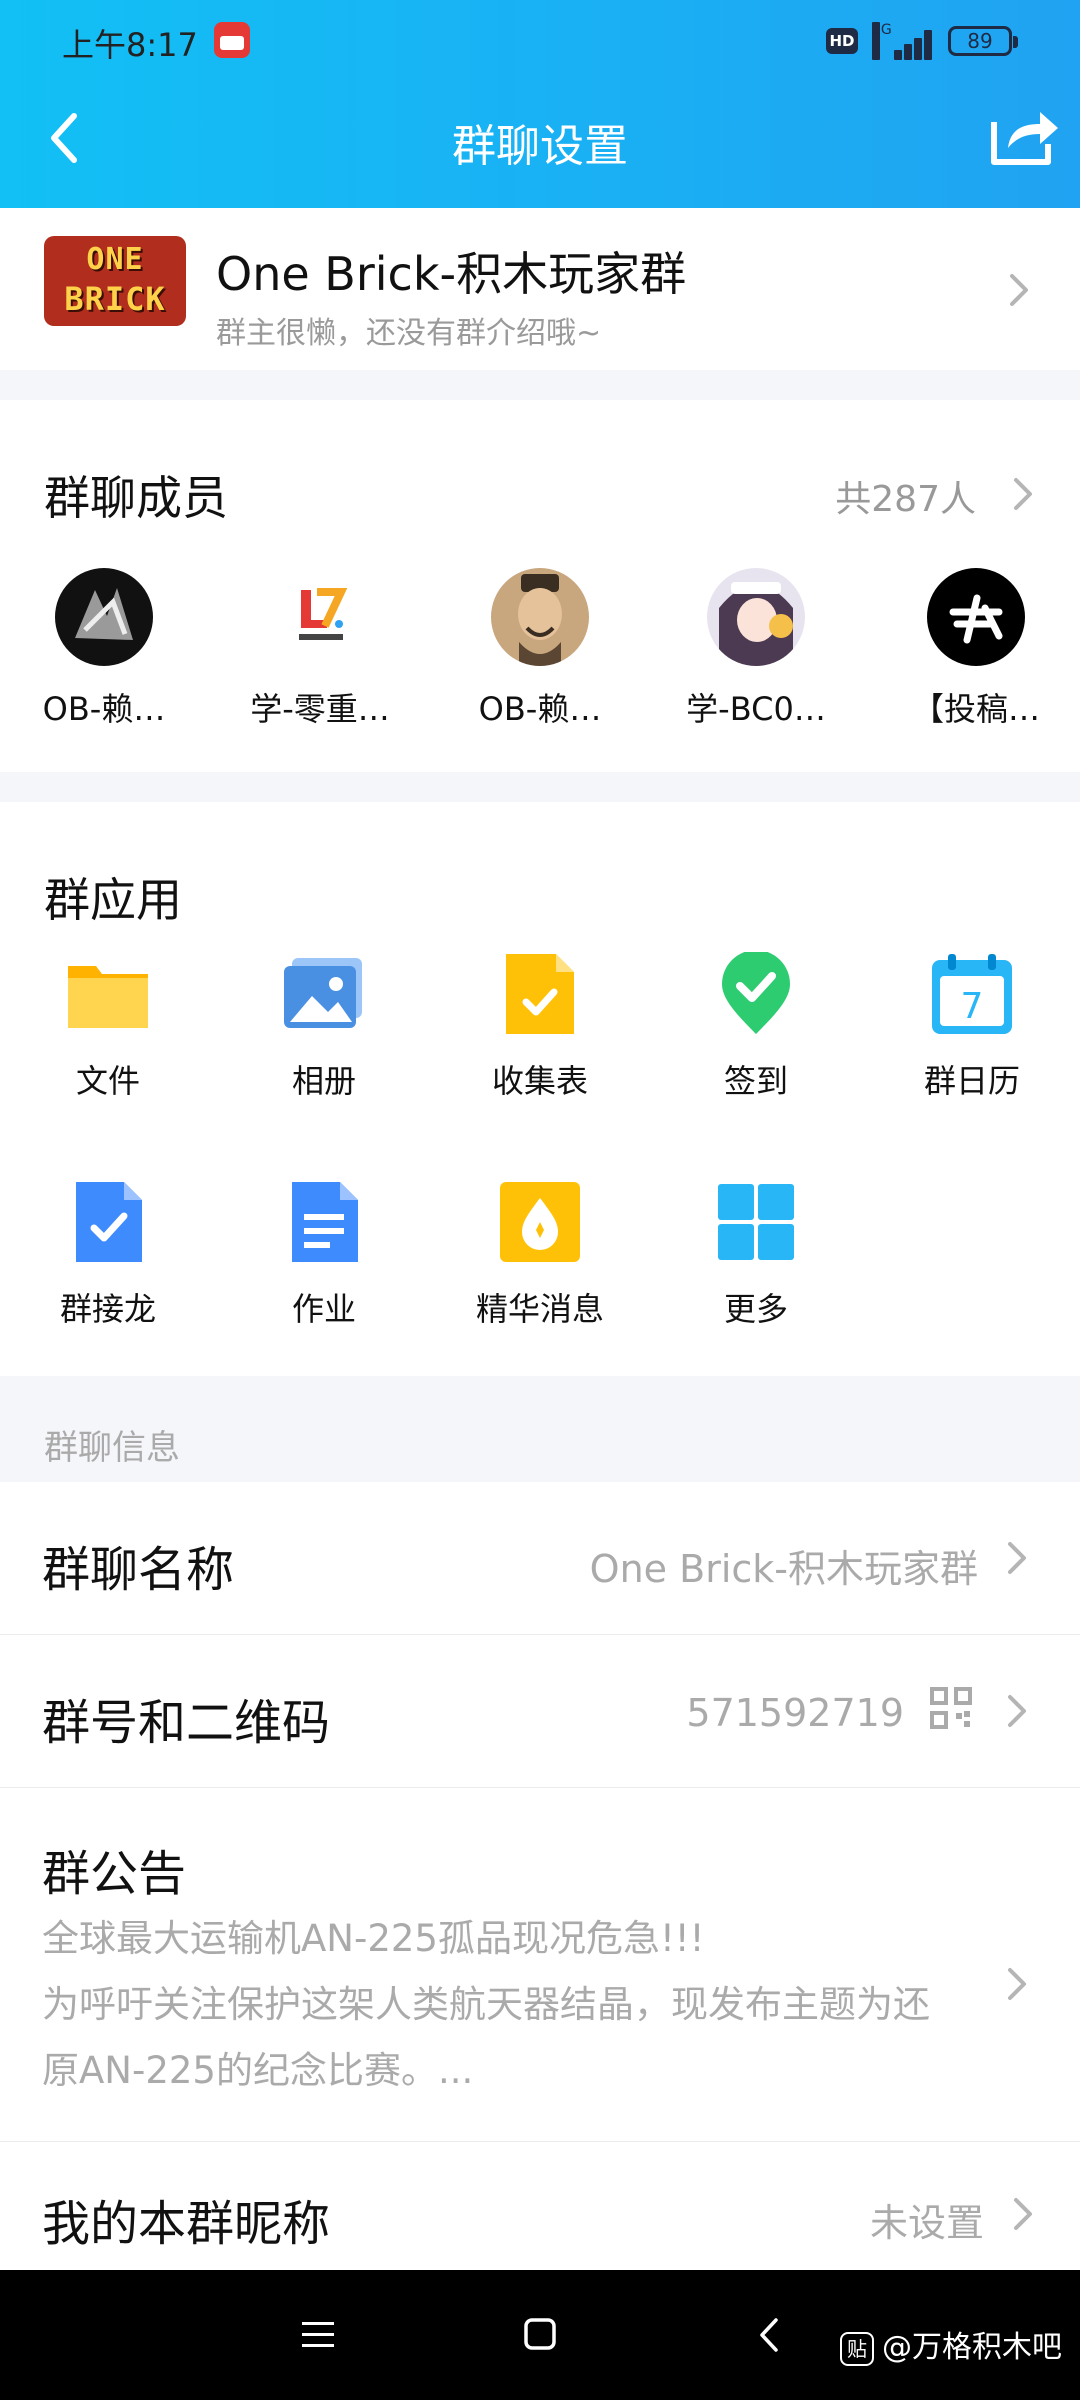 The width and height of the screenshot is (1080, 2400). What do you see at coordinates (540, 2206) in the screenshot?
I see `my-nickname-row: 我的本群昵称 未设置` at bounding box center [540, 2206].